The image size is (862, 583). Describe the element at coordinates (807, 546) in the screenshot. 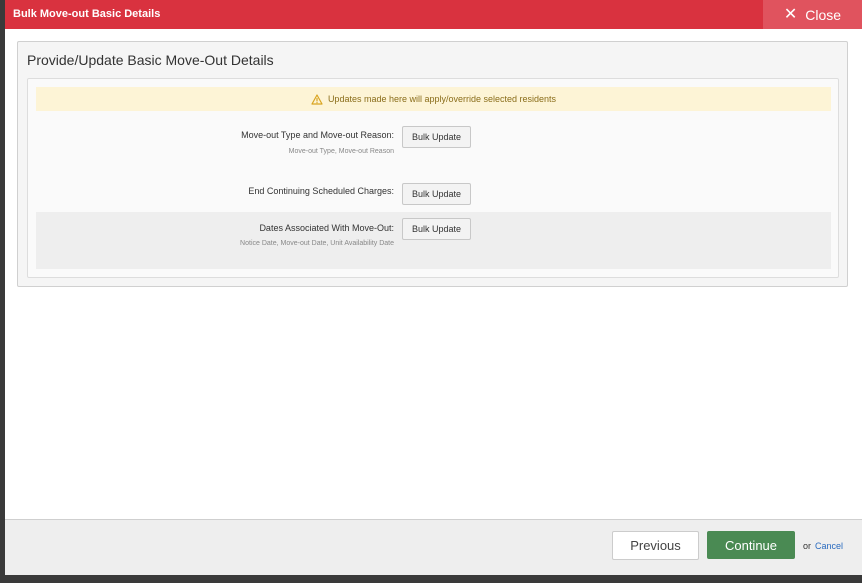

I see `or-text: or` at that location.